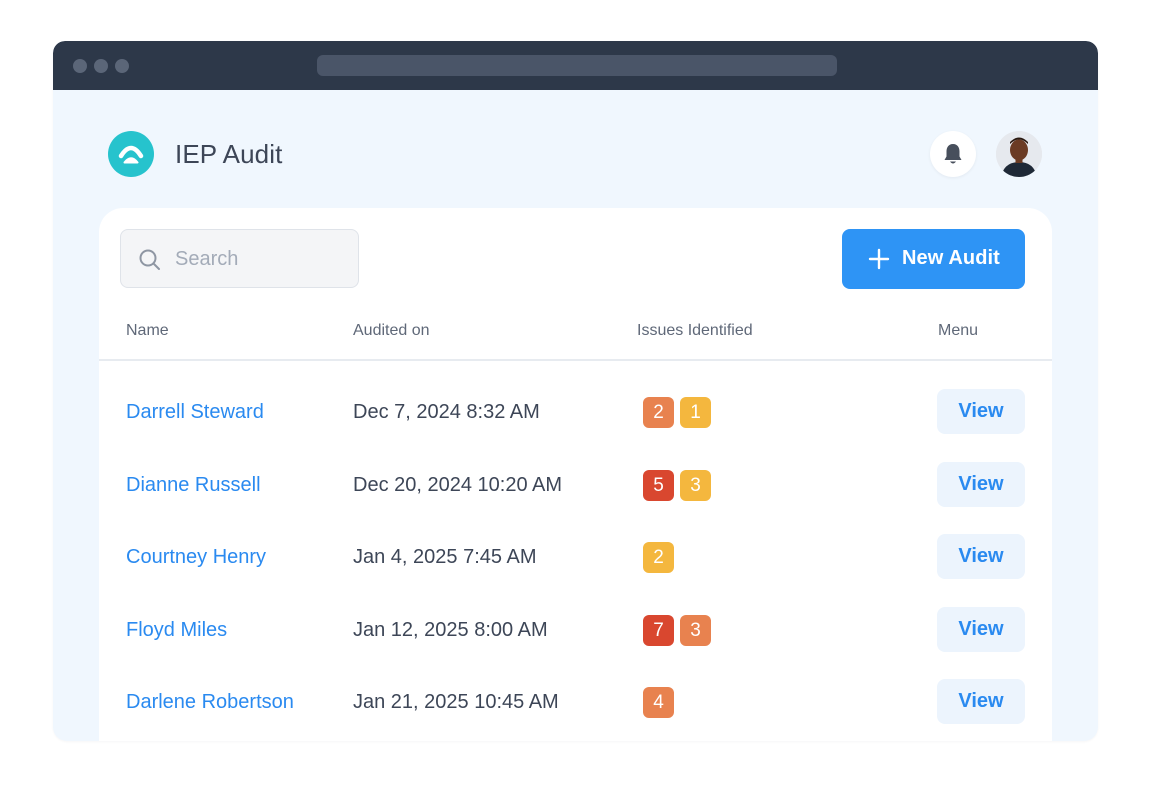 Image resolution: width=1150 pixels, height=800 pixels. Describe the element at coordinates (196, 557) in the screenshot. I see `student-name-link: Courtney Henry` at that location.